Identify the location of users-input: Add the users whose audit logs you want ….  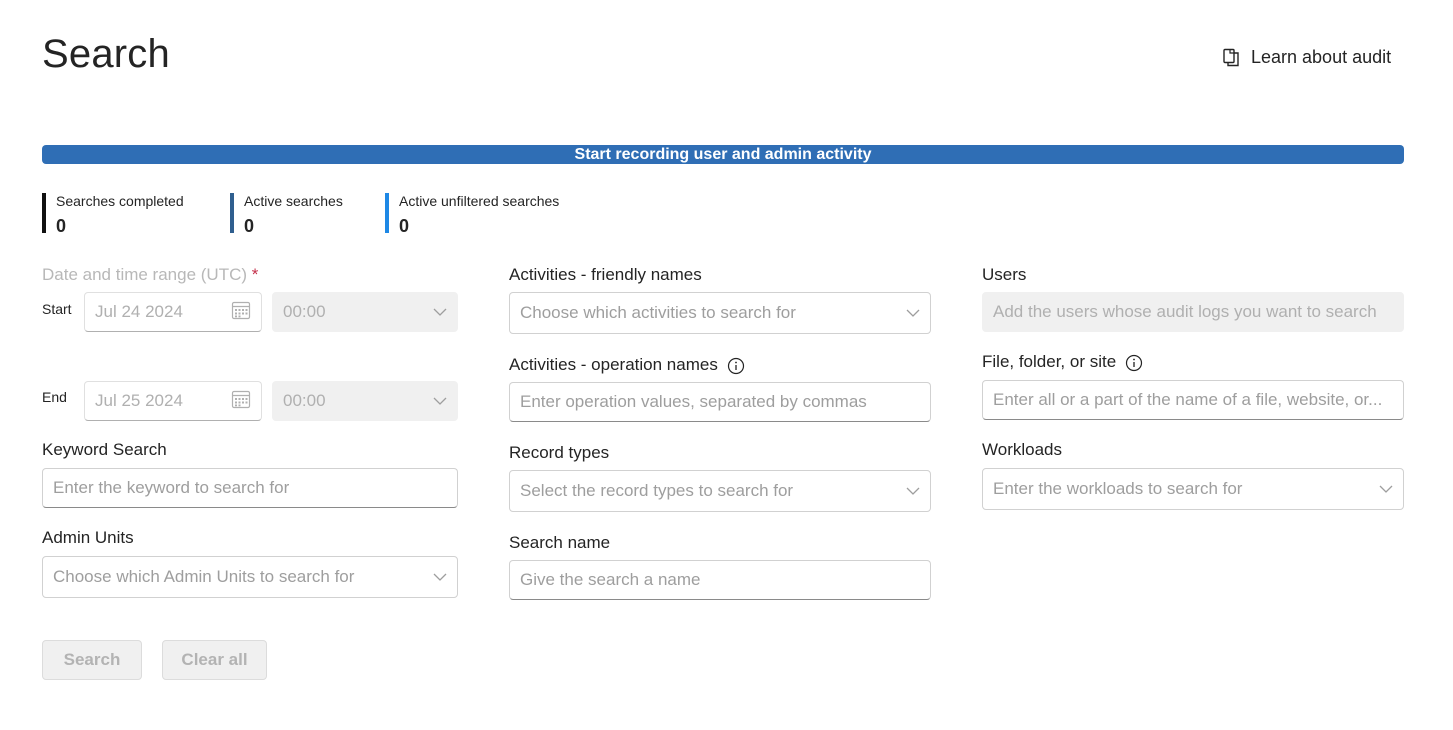
(1193, 312).